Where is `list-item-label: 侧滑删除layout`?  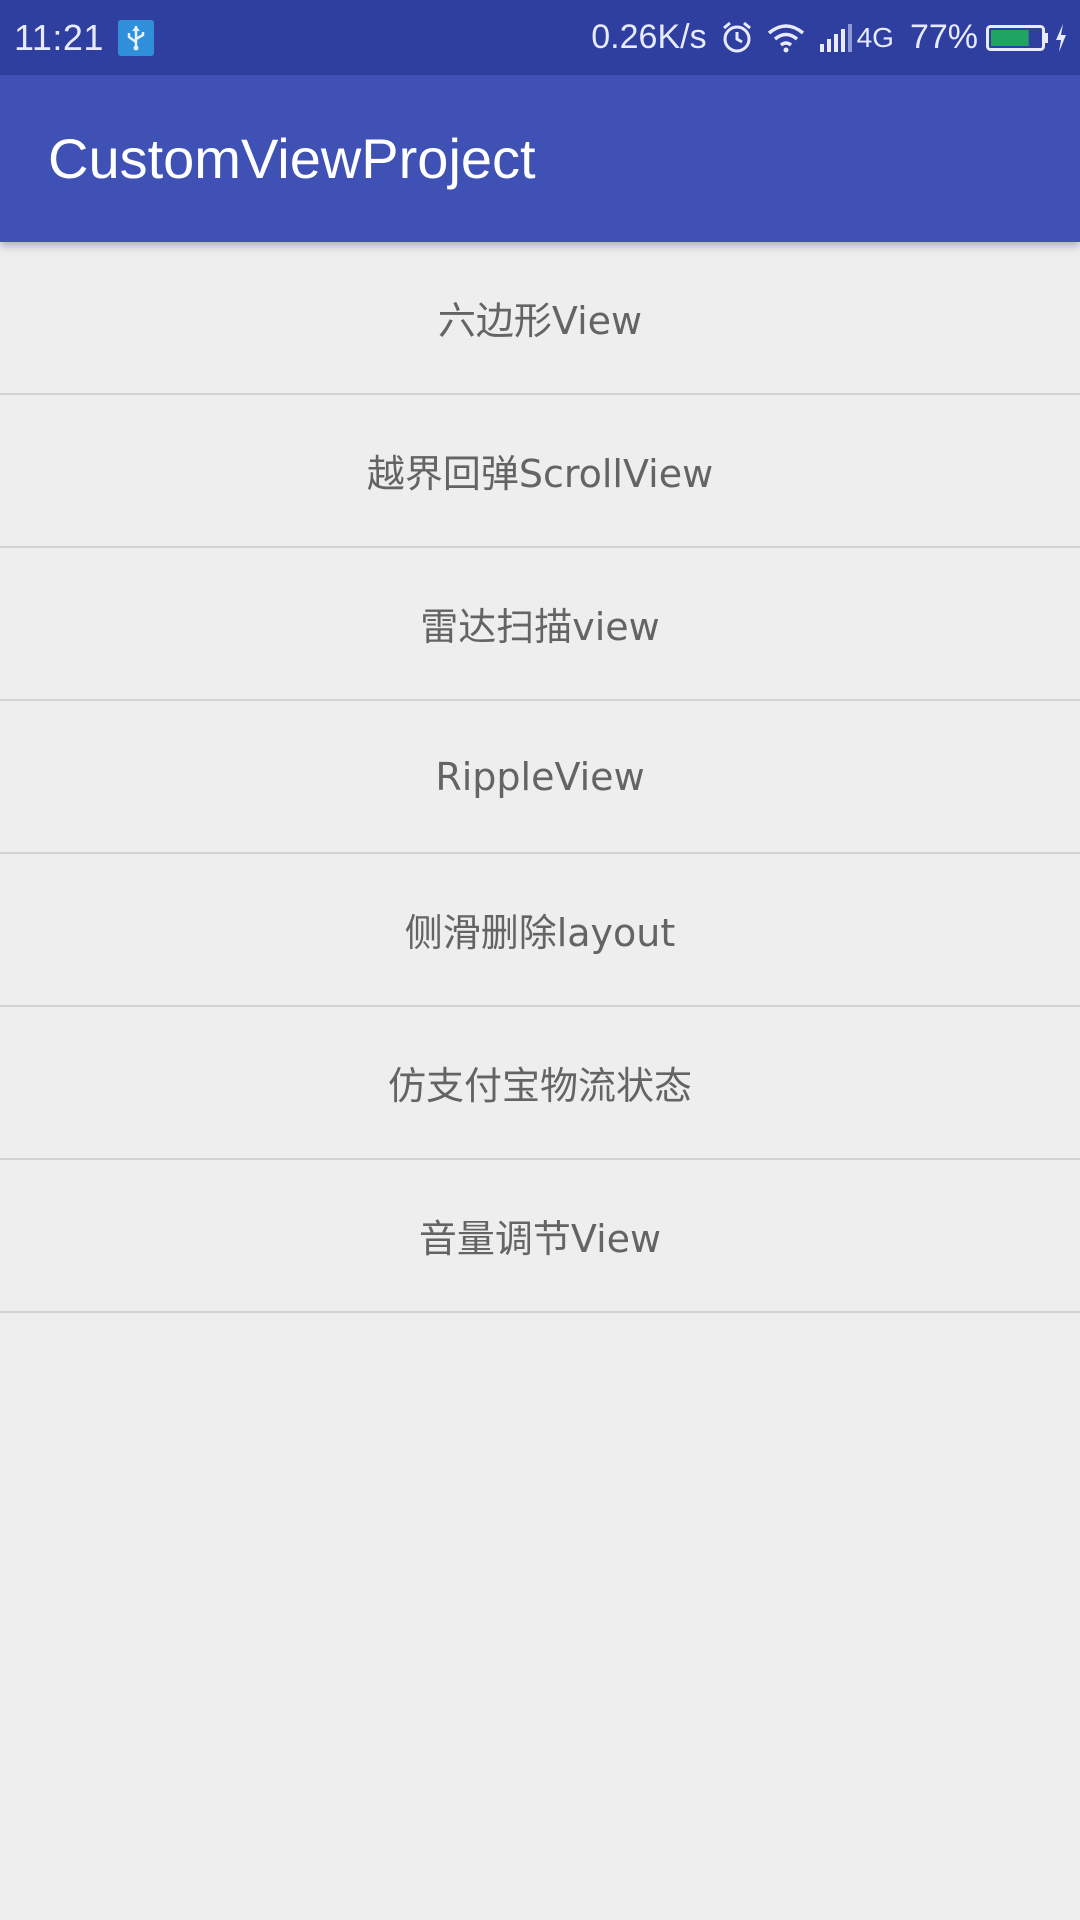
list-item-label: 侧滑删除layout is located at coordinates (540, 933).